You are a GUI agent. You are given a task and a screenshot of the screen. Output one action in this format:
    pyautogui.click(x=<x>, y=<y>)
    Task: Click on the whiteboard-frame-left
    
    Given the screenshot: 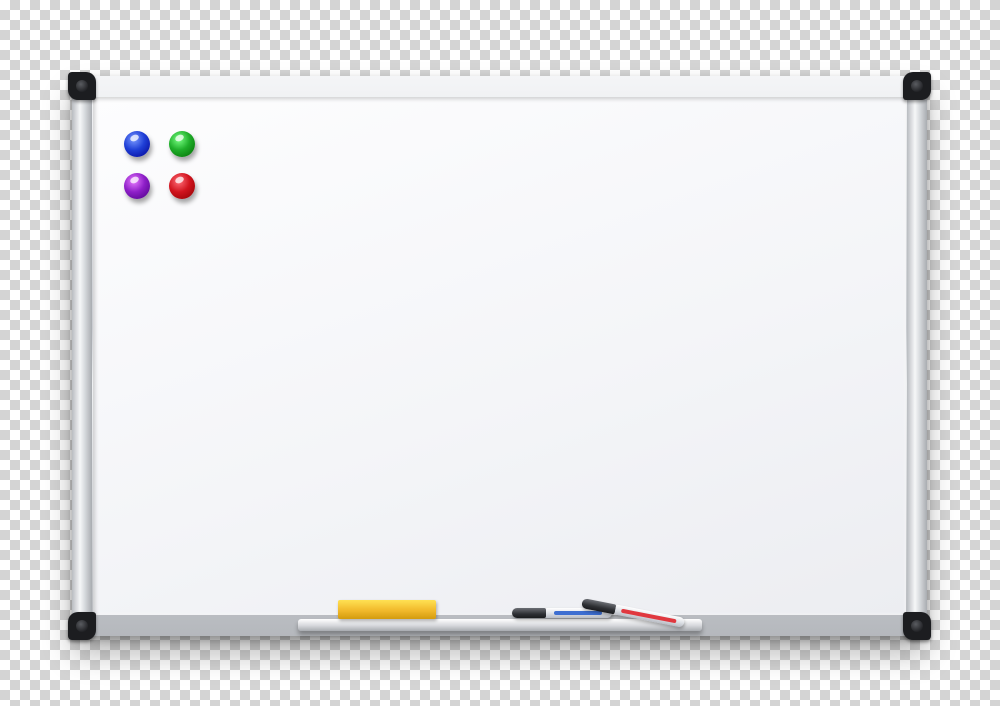 What is the action you would take?
    pyautogui.click(x=82, y=356)
    